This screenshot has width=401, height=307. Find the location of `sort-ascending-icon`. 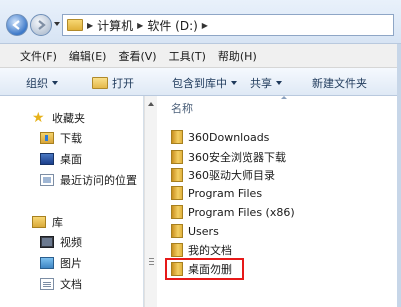

sort-ascending-icon is located at coordinates (284, 97).